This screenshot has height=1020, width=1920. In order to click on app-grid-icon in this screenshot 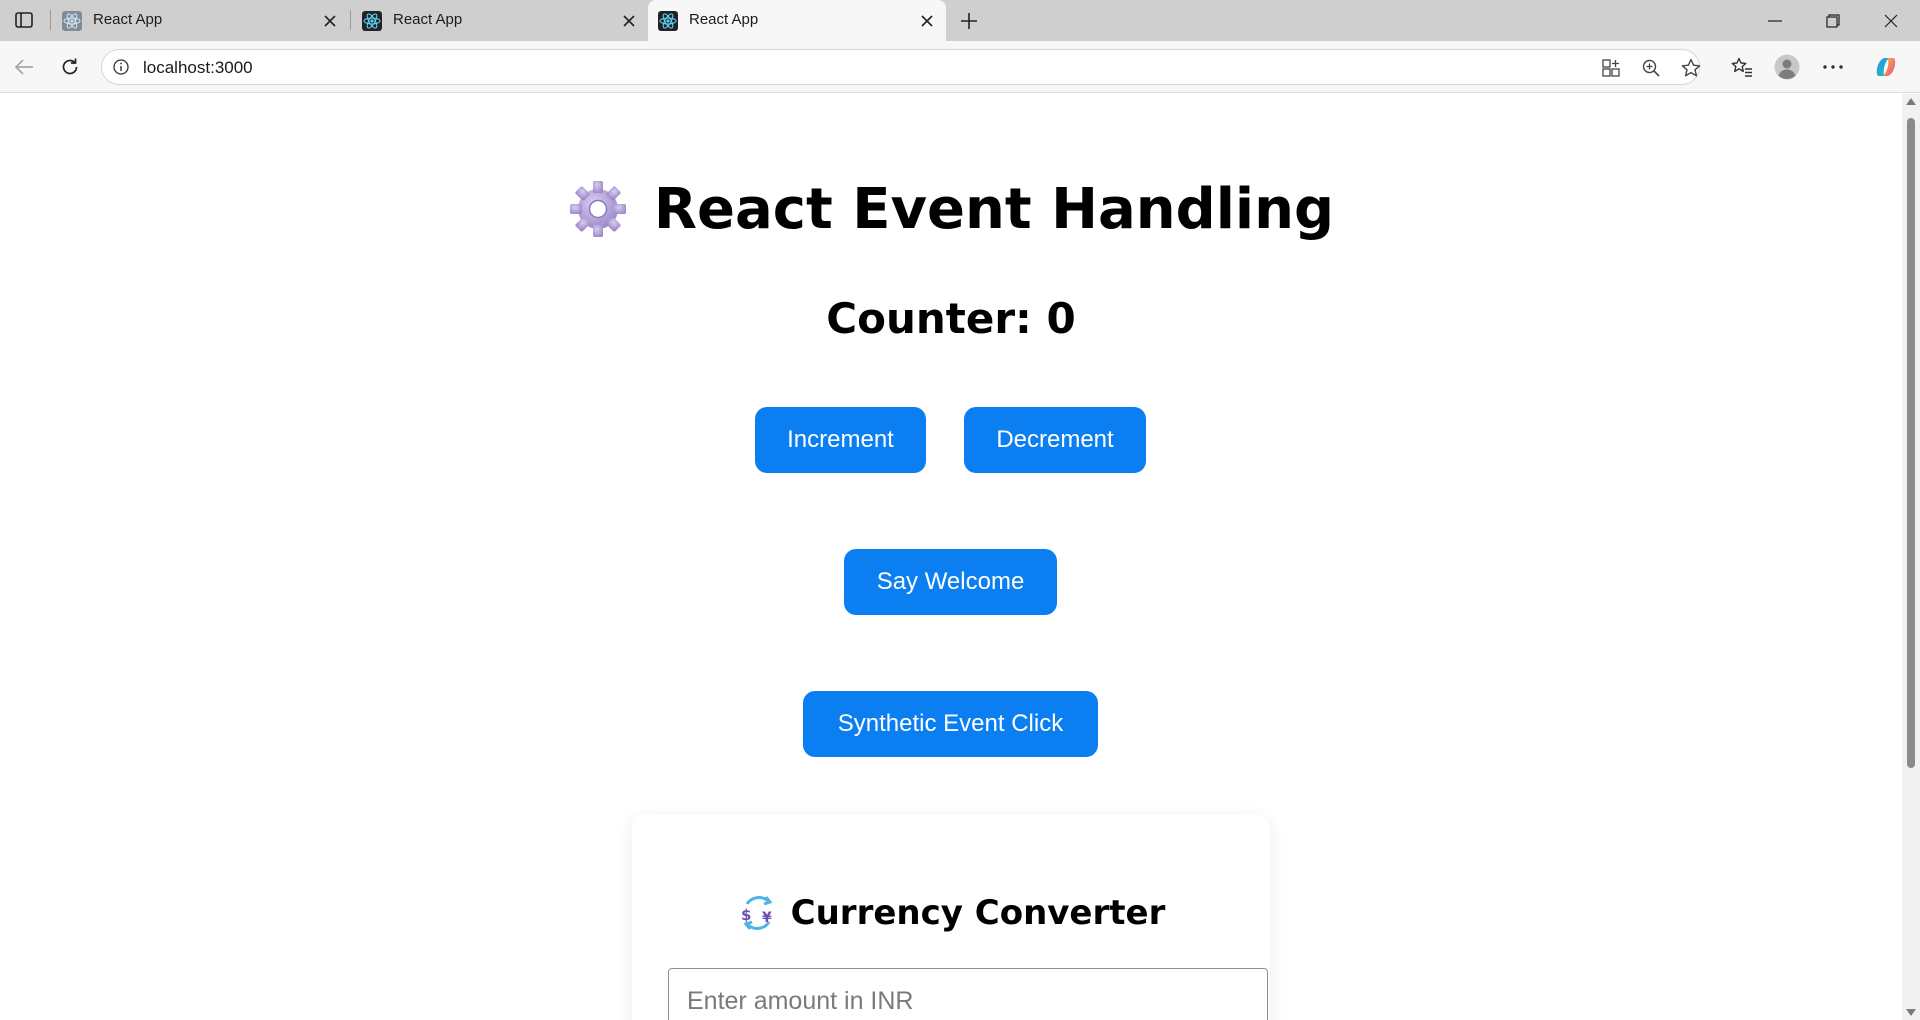, I will do `click(1611, 68)`.